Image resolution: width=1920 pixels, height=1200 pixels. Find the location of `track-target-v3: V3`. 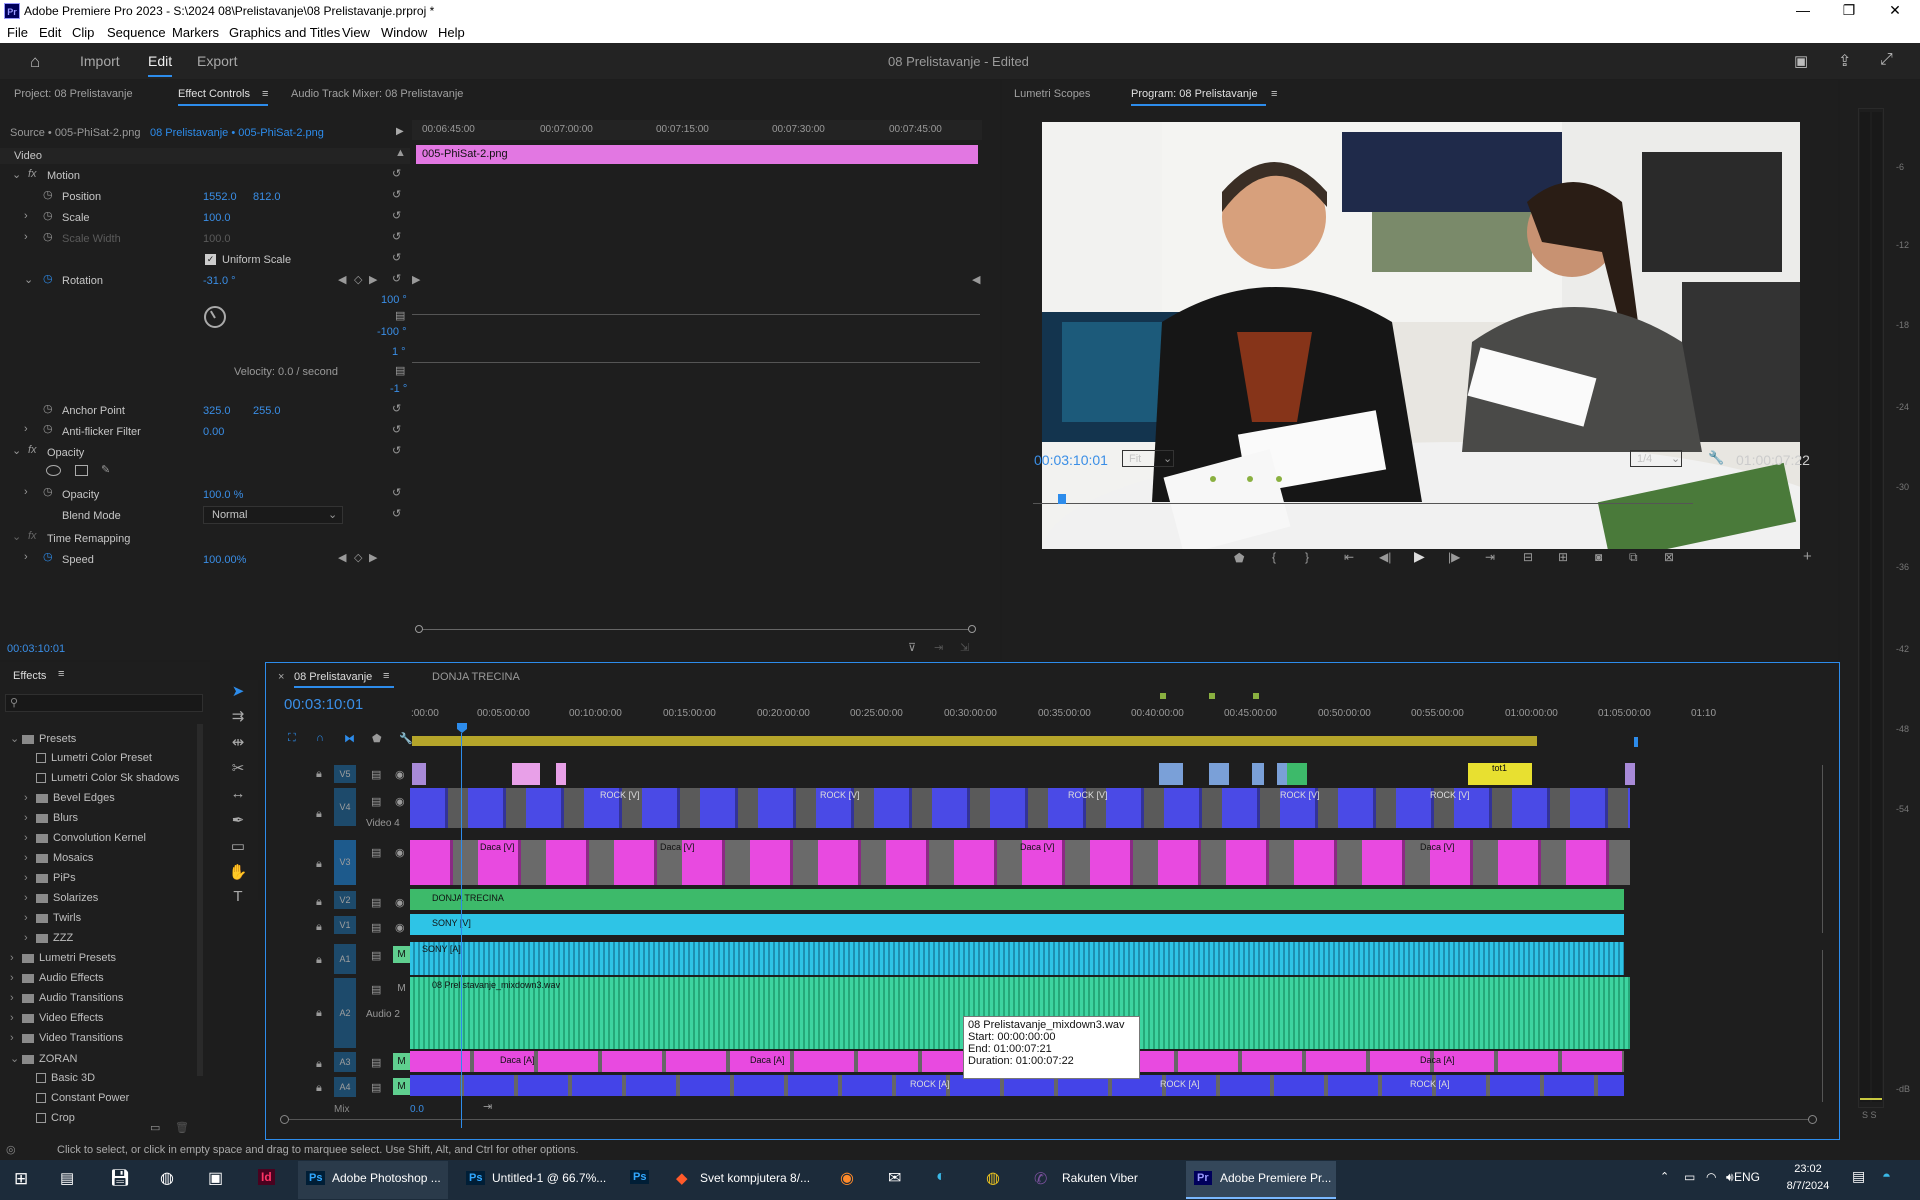

track-target-v3: V3 is located at coordinates (345, 862).